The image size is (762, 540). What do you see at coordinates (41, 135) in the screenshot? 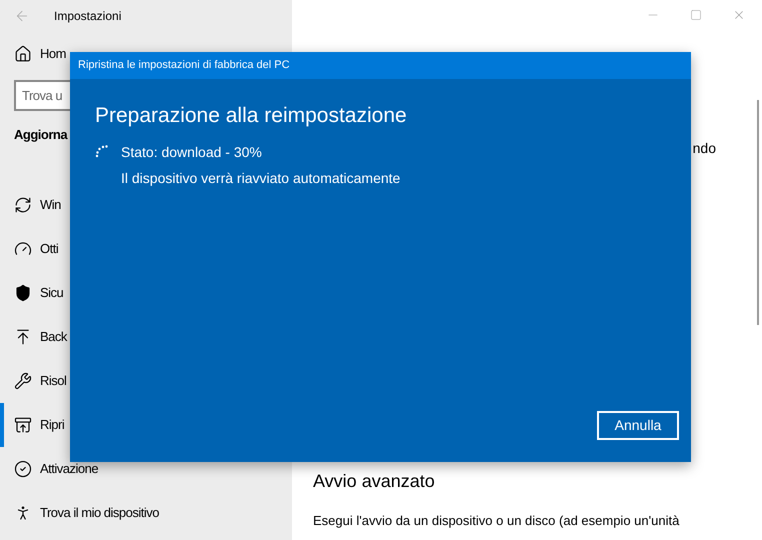
I see `section-heading: Aggiorna` at bounding box center [41, 135].